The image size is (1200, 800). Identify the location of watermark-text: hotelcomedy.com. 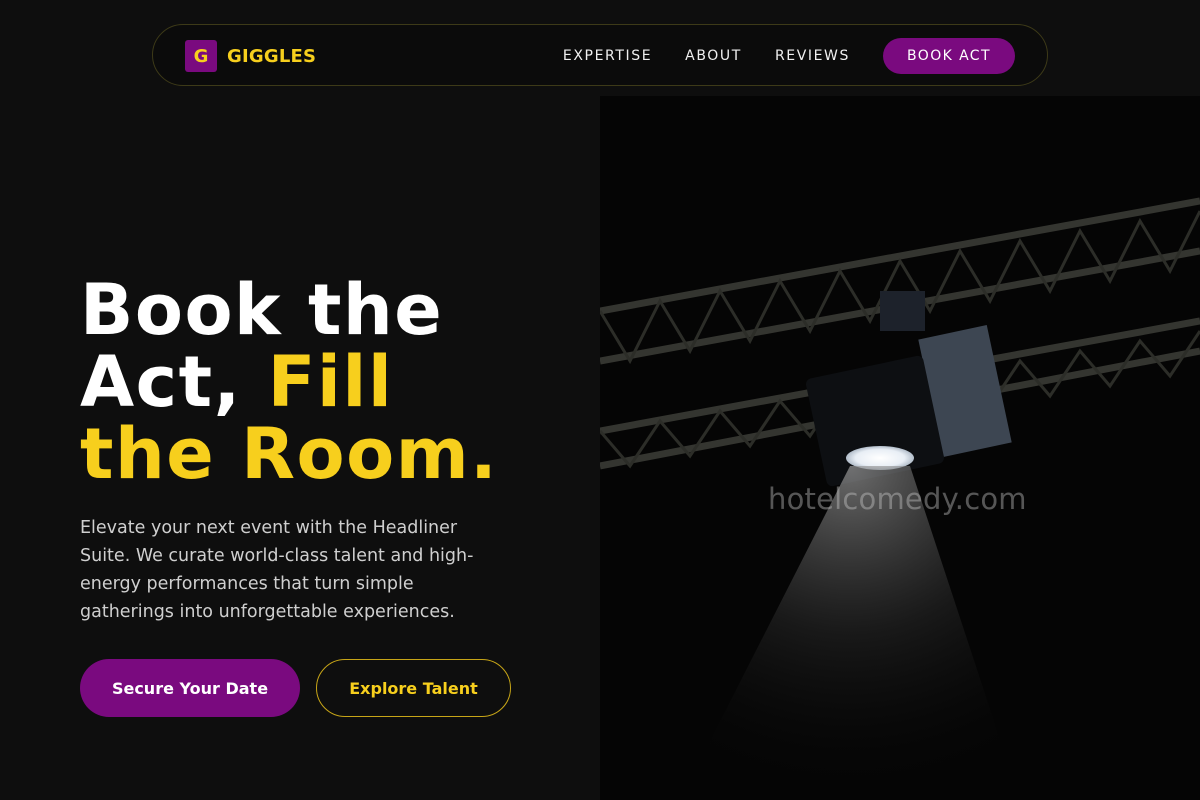
(897, 499).